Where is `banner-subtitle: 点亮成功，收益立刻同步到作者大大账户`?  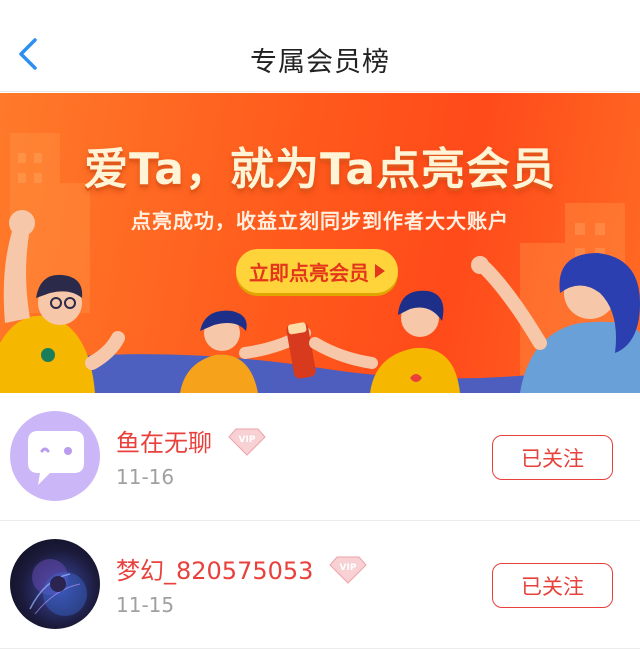 banner-subtitle: 点亮成功，收益立刻同步到作者大大账户 is located at coordinates (320, 221).